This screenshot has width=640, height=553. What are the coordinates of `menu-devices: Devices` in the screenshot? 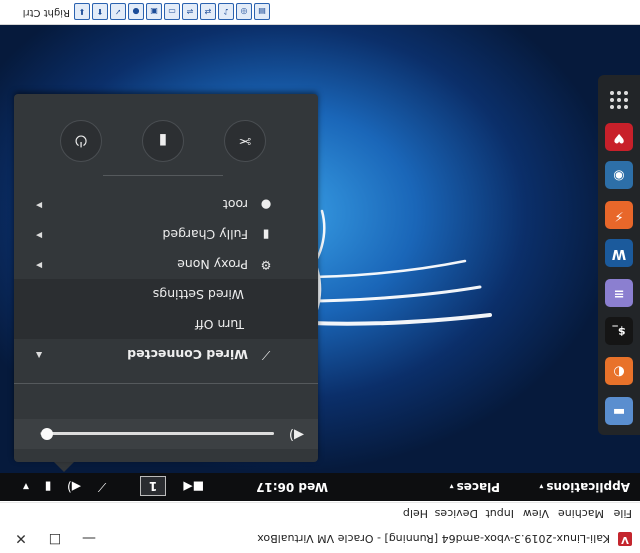 It's located at (456, 513).